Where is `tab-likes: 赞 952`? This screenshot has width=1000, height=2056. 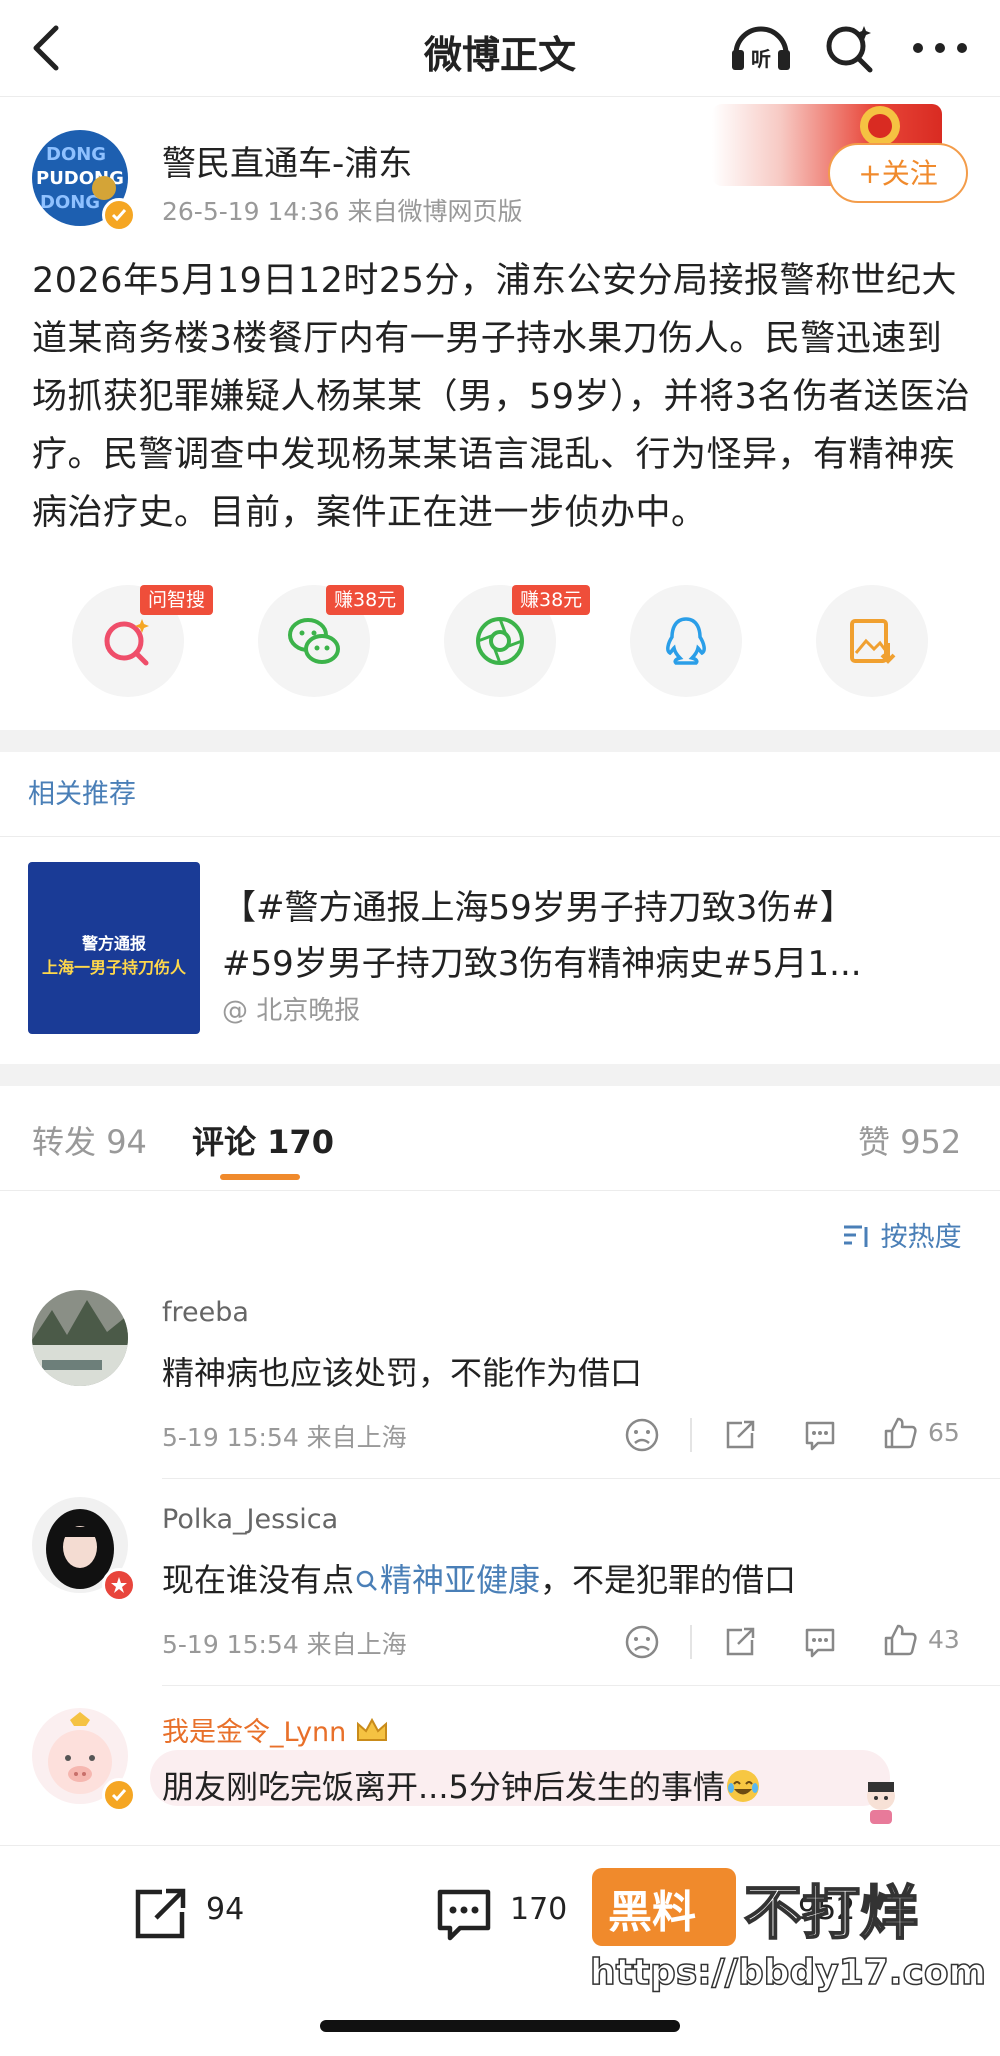 tab-likes: 赞 952 is located at coordinates (909, 1140).